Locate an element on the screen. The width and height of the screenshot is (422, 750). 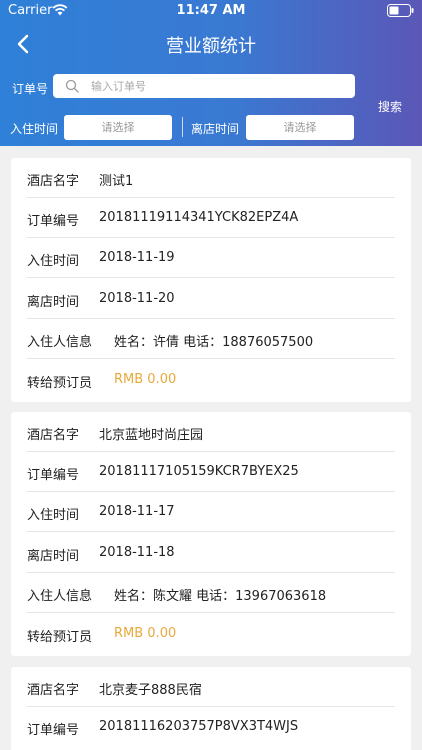
order-number-input is located at coordinates (221, 86).